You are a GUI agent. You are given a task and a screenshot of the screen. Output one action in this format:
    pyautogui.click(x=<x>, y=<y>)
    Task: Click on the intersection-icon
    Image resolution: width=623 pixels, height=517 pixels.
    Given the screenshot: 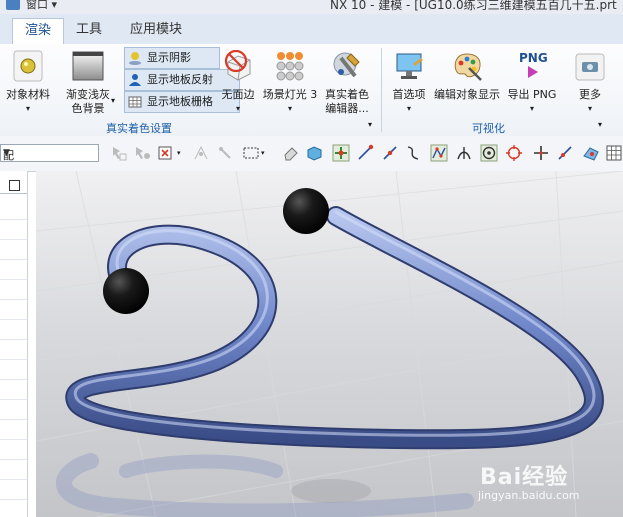 What is the action you would take?
    pyautogui.click(x=464, y=153)
    